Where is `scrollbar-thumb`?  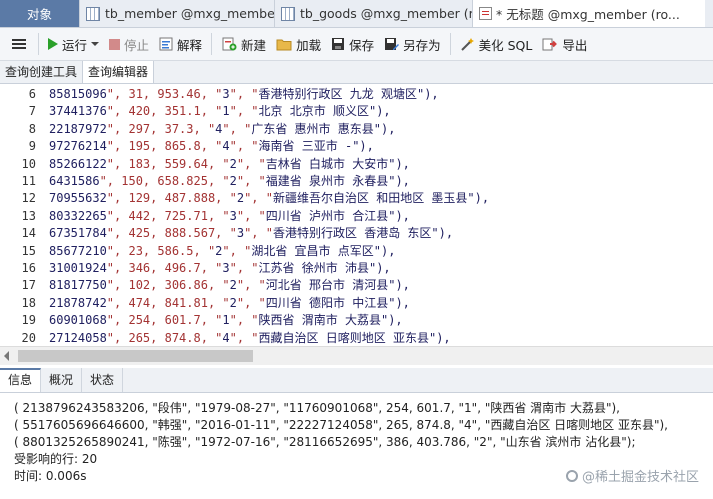 scrollbar-thumb is located at coordinates (135, 356).